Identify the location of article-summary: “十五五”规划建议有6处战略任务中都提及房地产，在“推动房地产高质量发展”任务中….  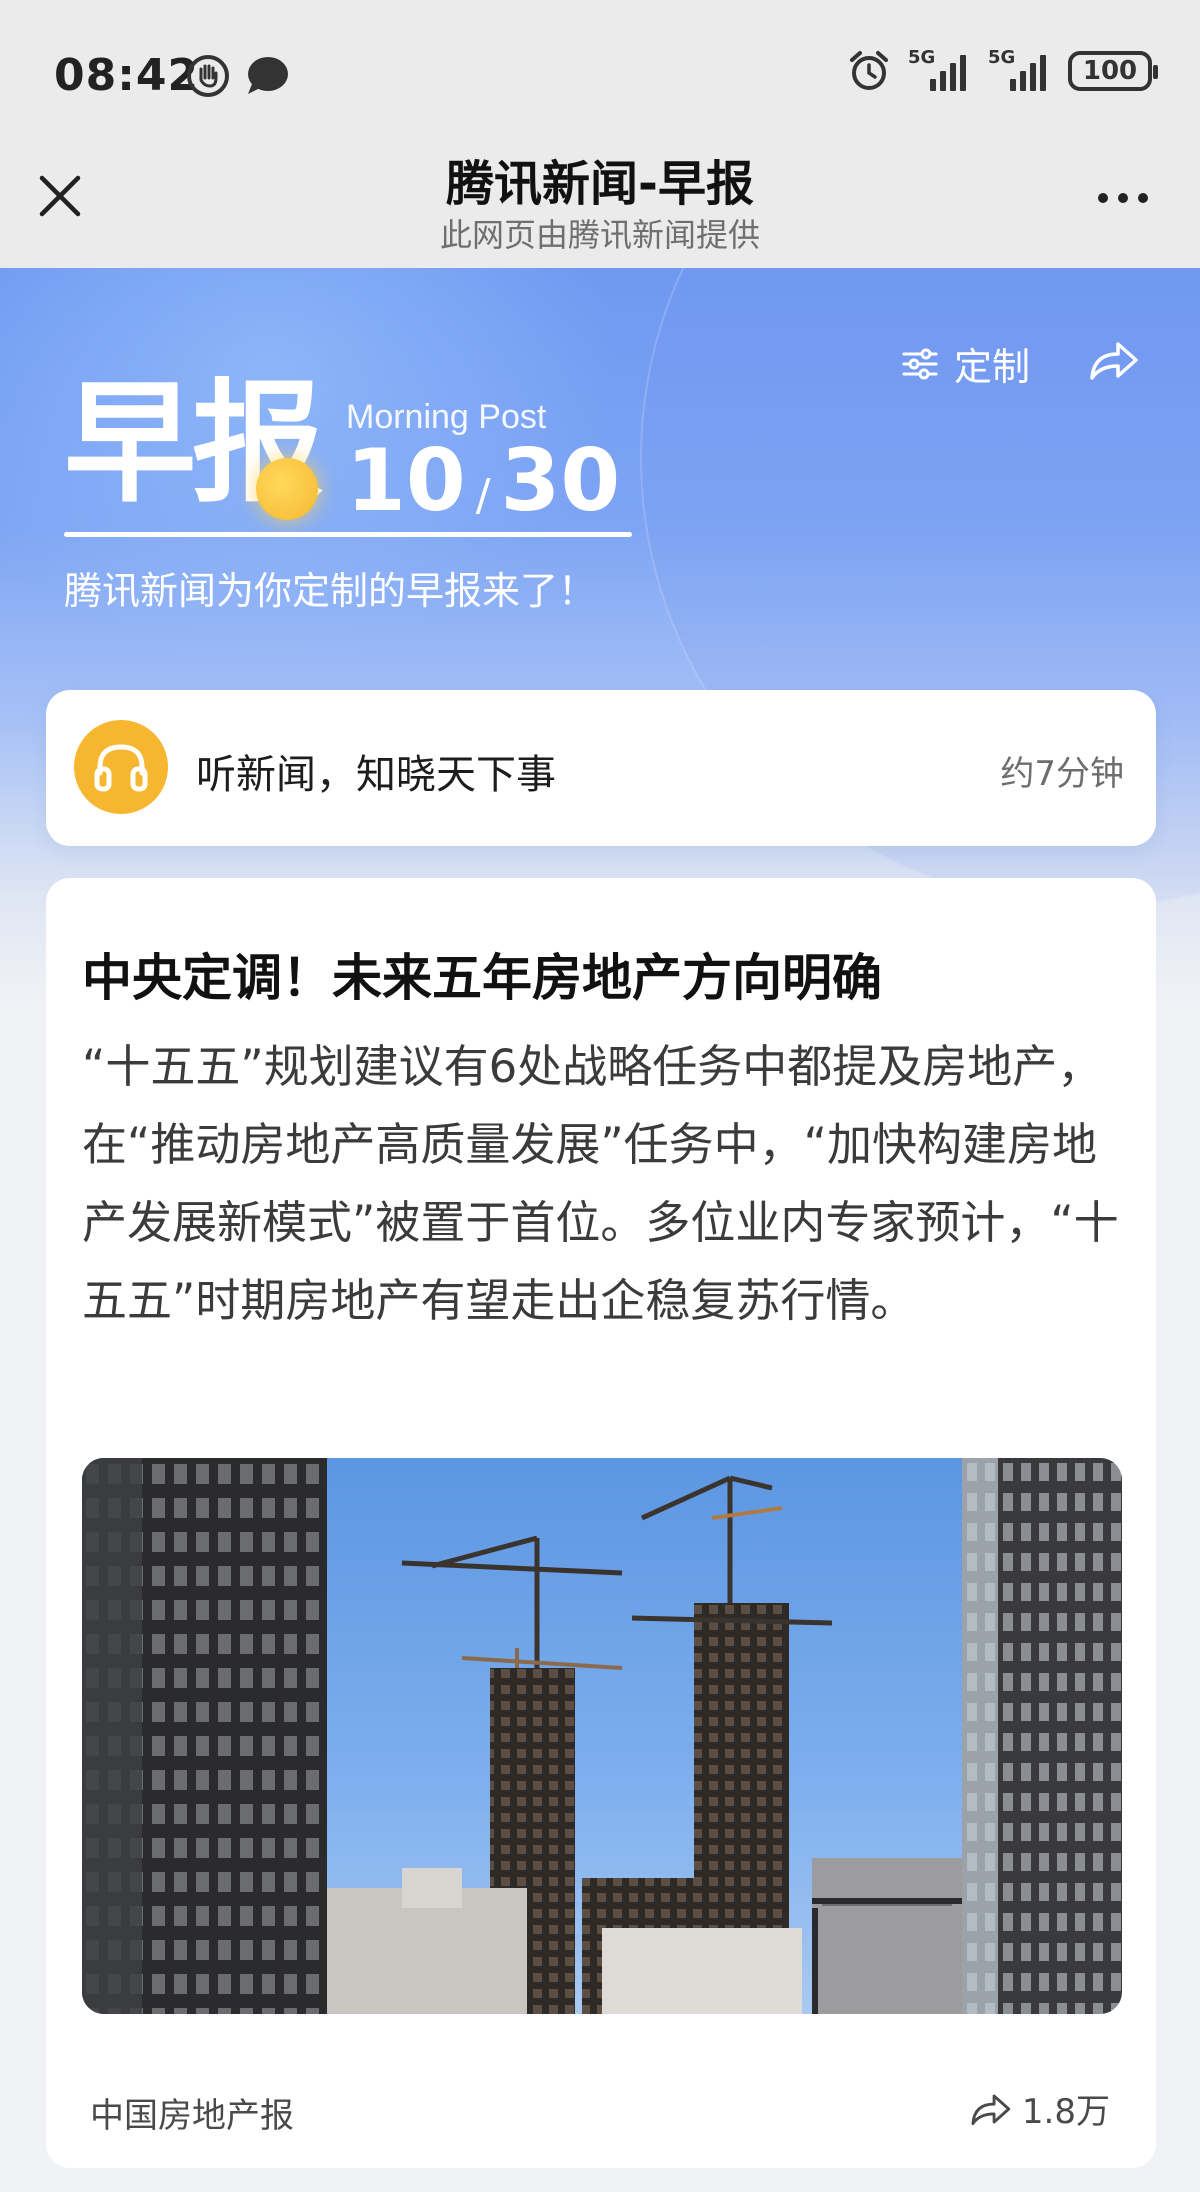
(600, 1183).